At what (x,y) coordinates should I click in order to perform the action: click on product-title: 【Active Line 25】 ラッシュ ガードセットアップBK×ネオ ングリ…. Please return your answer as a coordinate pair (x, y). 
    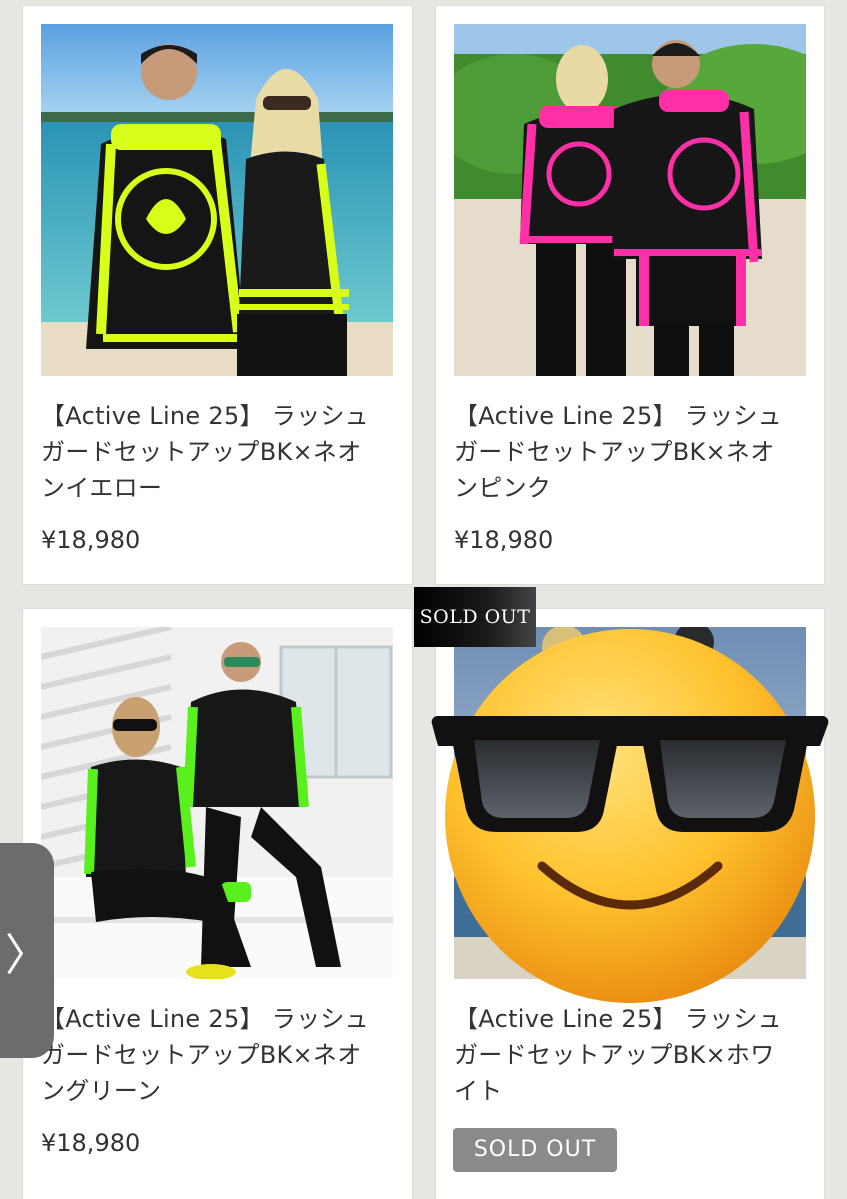
    Looking at the image, I should click on (217, 1055).